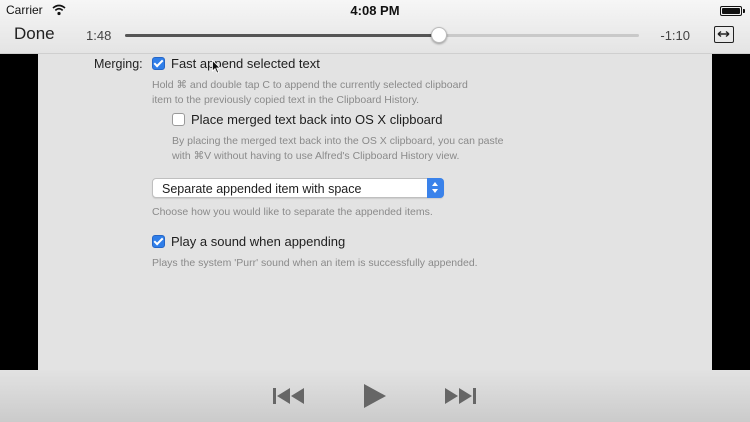  I want to click on place-back-checkbox, so click(178, 119).